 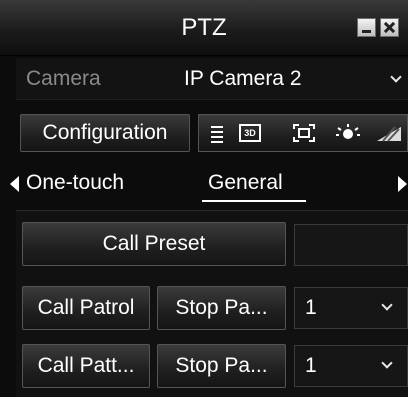 What do you see at coordinates (204, 183) in the screenshot?
I see `tab-bar: One-touch General` at bounding box center [204, 183].